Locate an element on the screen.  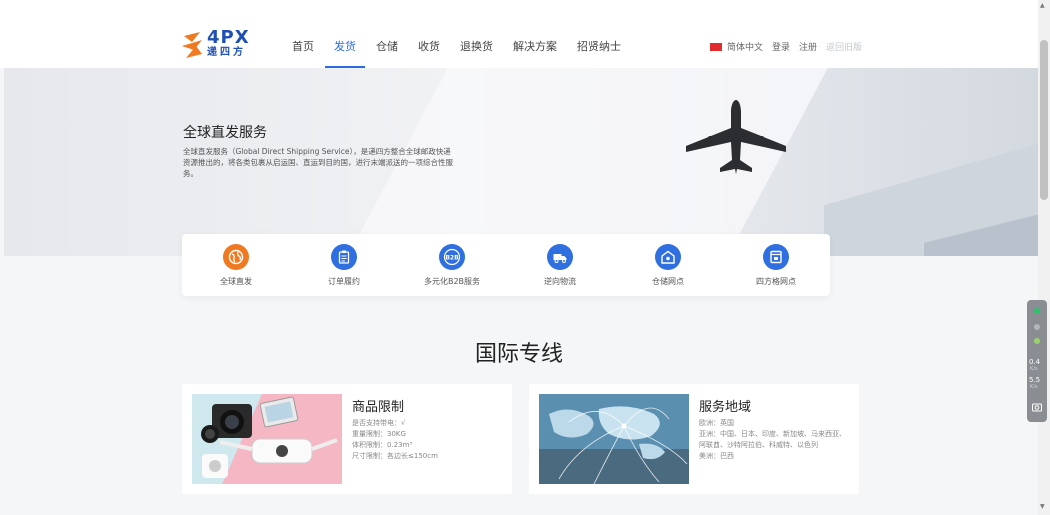
header-actions: 简体中文 登录 注册 返回旧版 is located at coordinates (790, 46).